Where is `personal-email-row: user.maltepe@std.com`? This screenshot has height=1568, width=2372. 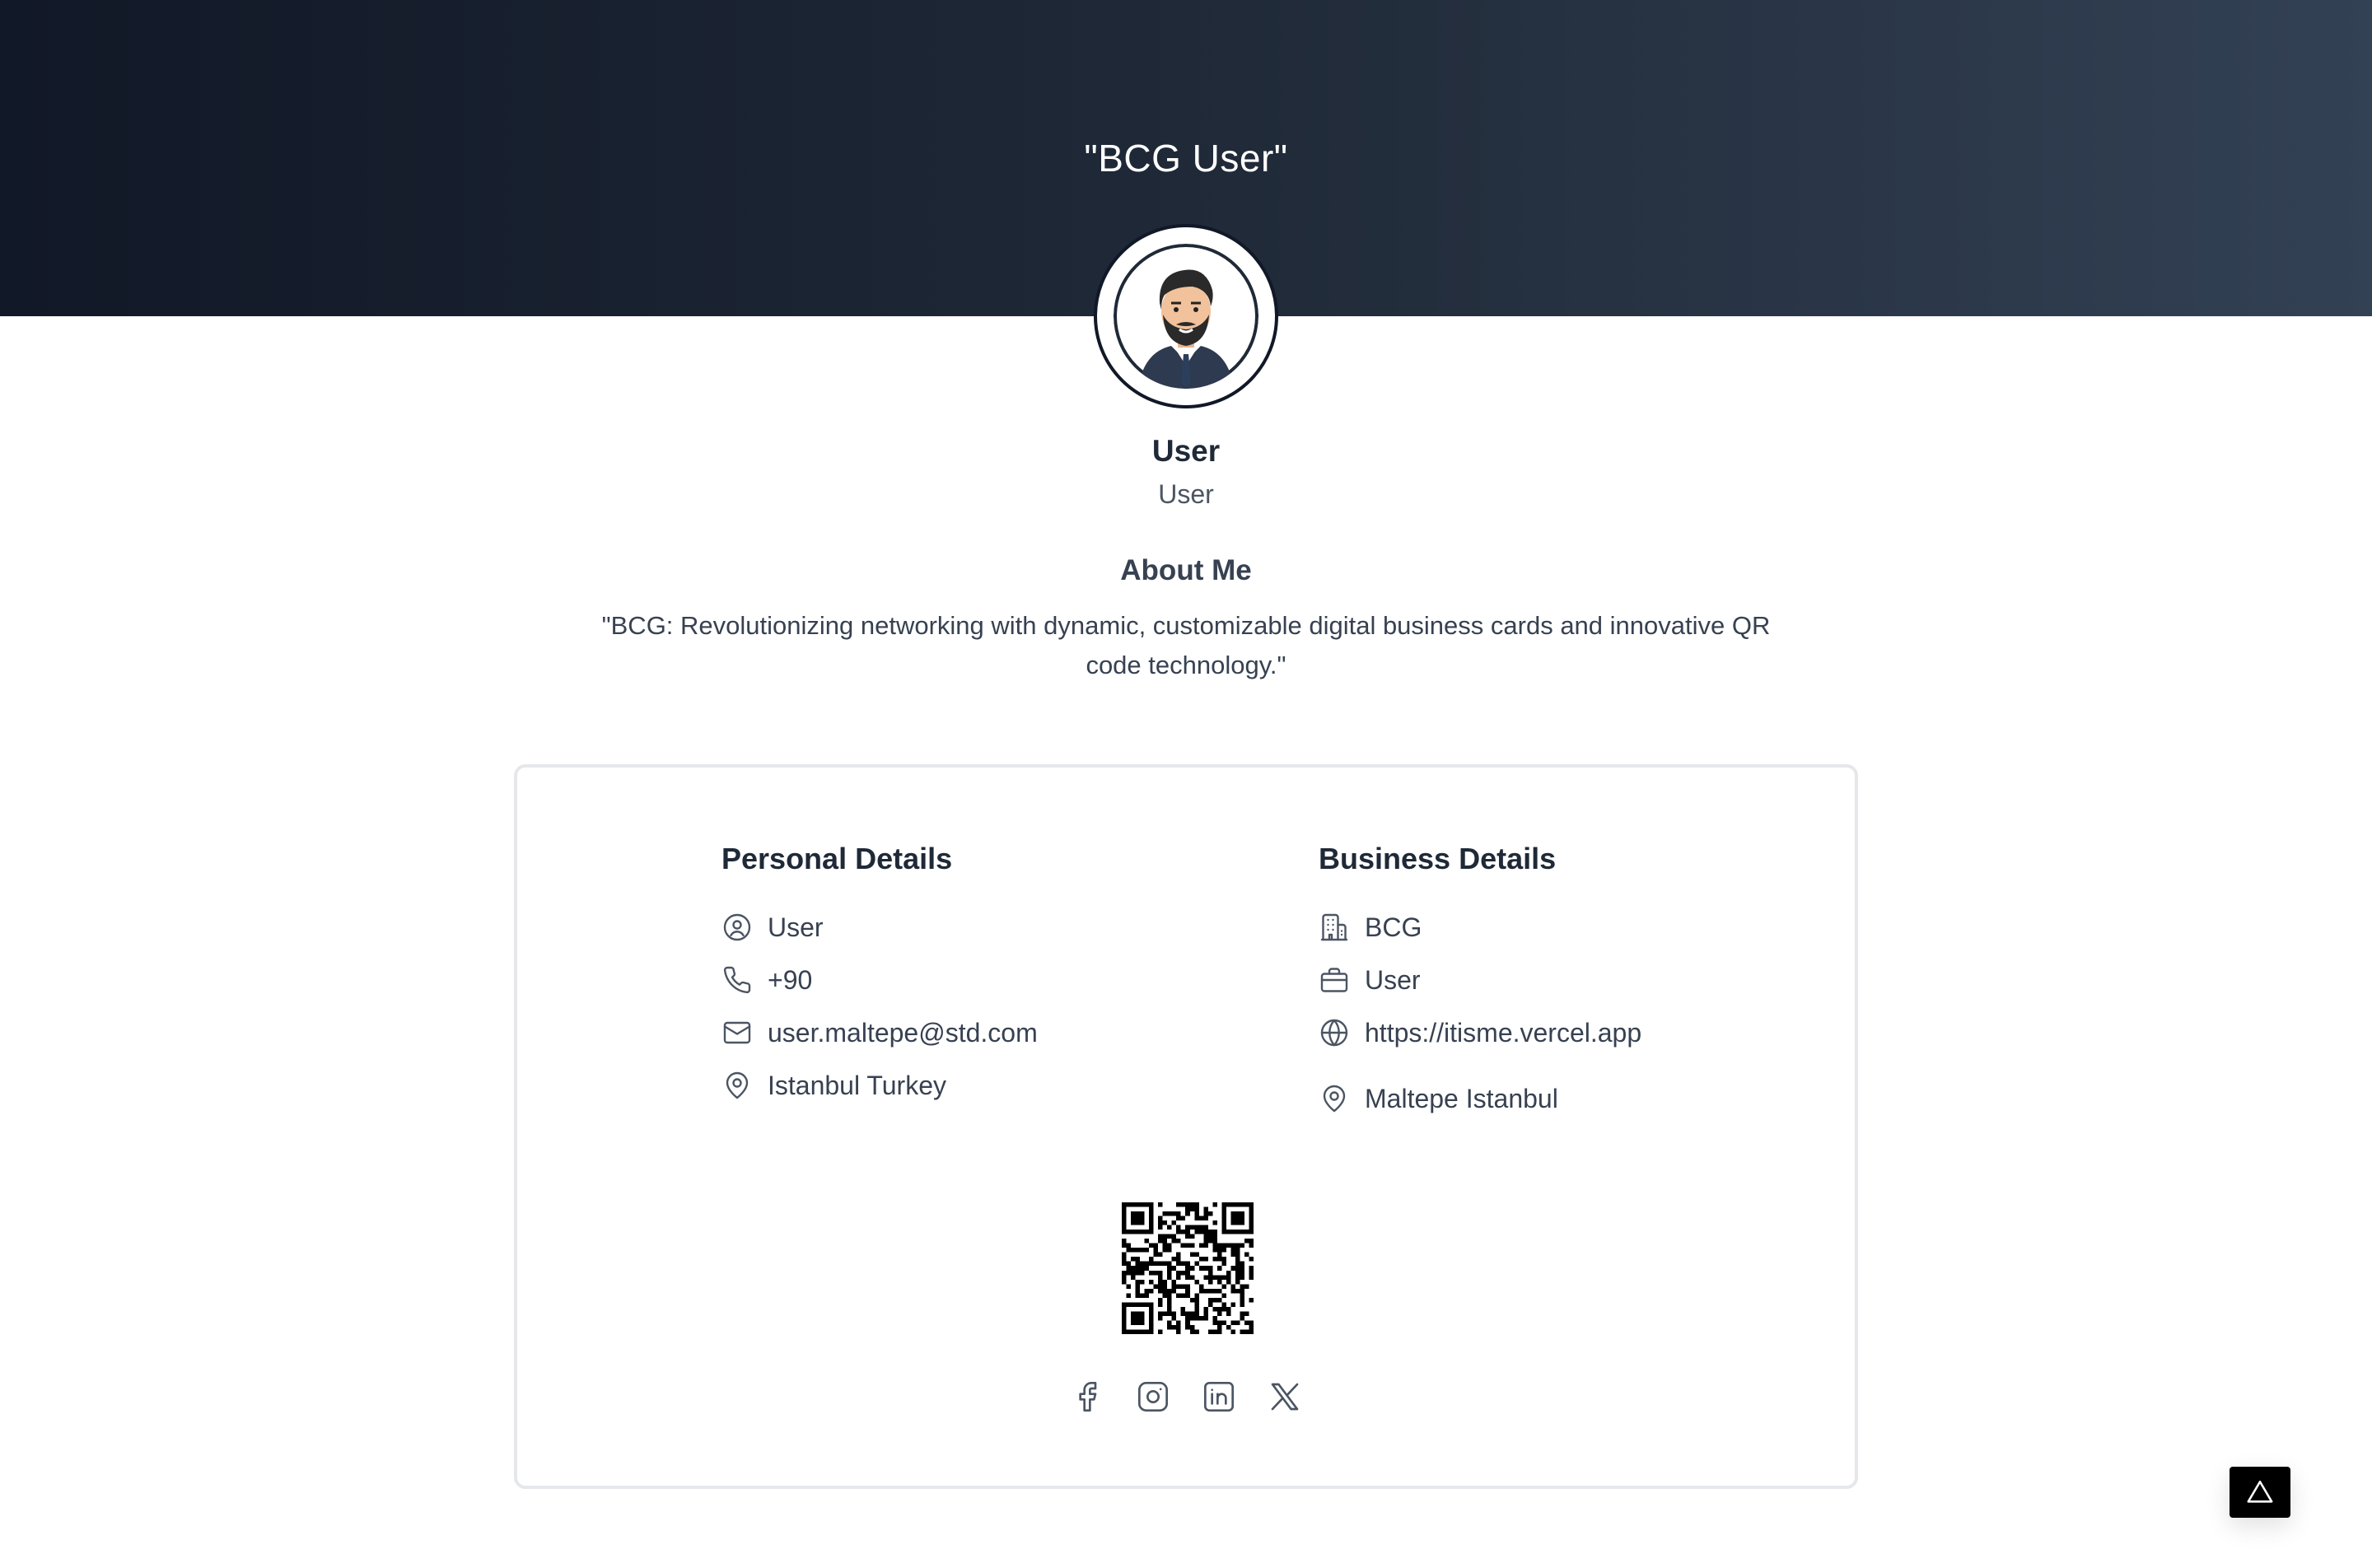 personal-email-row: user.maltepe@std.com is located at coordinates (976, 1032).